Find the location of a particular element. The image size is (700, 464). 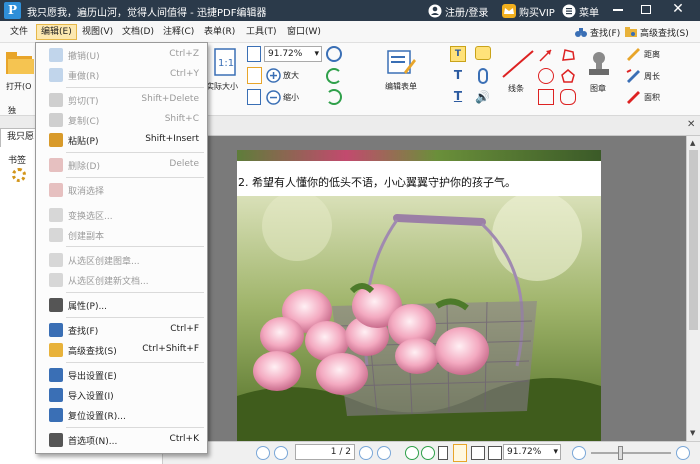

single-page-icon is located at coordinates (443, 453).